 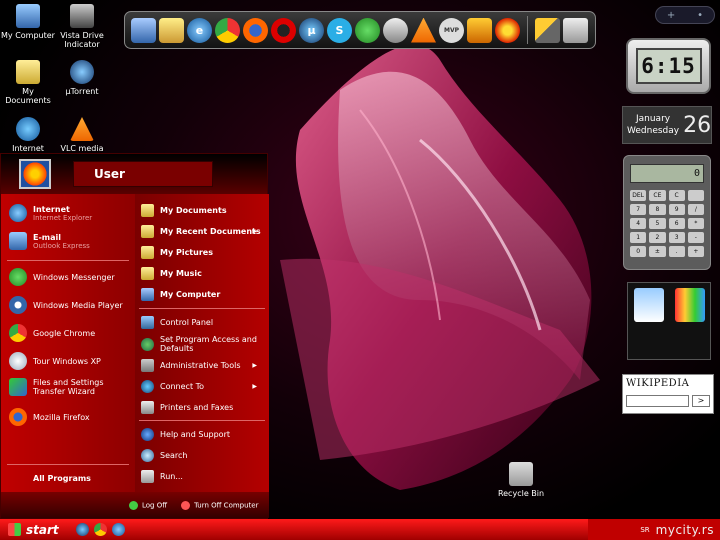 I want to click on menu-item-administrative-tools: Administrative Tools ▶, so click(x=203, y=365).